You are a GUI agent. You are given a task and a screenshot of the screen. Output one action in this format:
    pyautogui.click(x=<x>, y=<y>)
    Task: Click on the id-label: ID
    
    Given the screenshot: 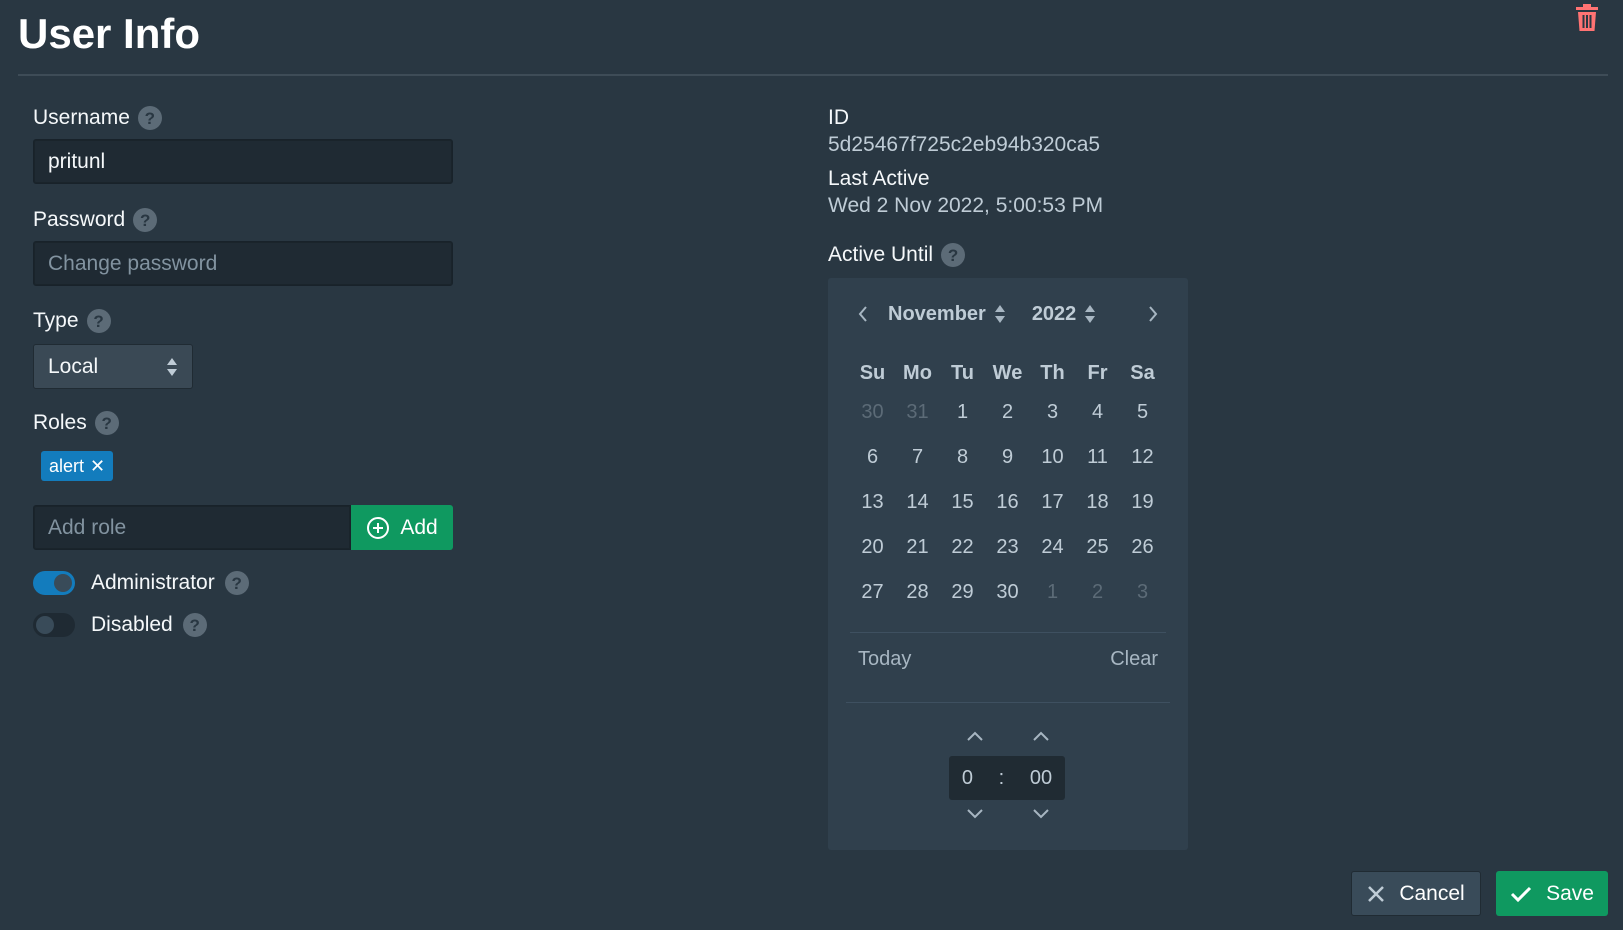 What is the action you would take?
    pyautogui.click(x=838, y=117)
    